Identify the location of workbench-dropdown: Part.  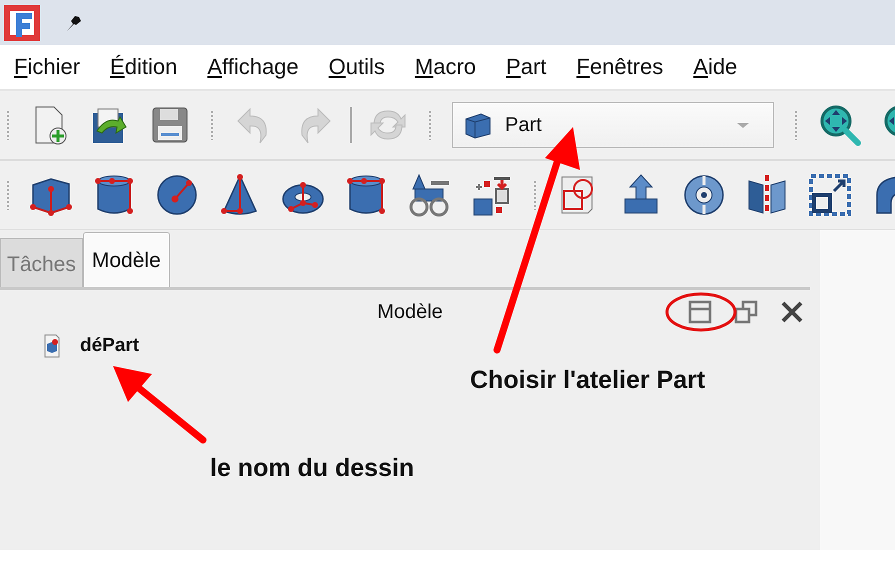
(613, 125).